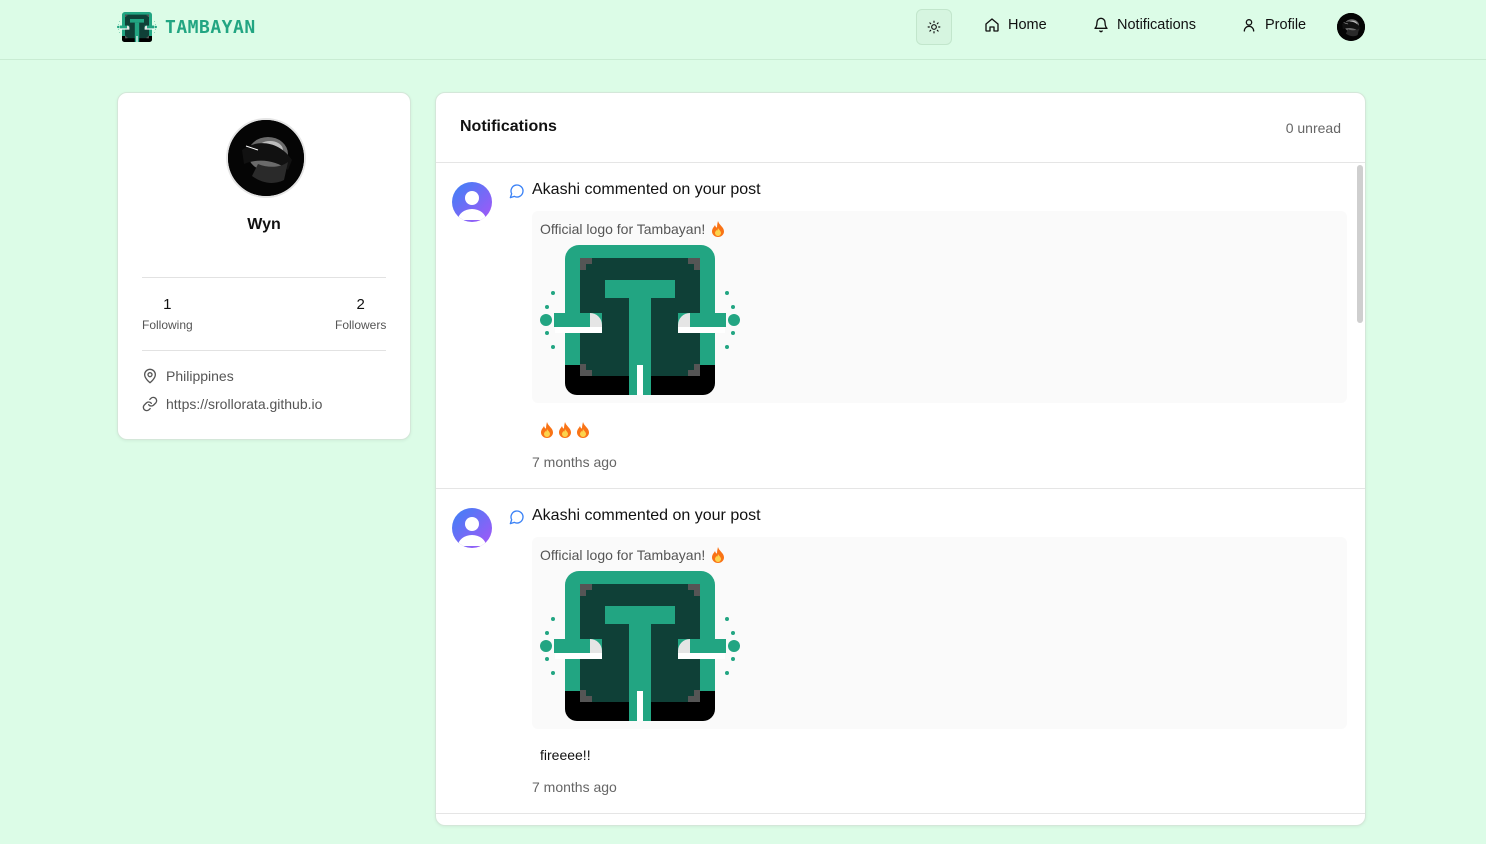 The image size is (1486, 844). Describe the element at coordinates (1360, 244) in the screenshot. I see `scrollbar` at that location.